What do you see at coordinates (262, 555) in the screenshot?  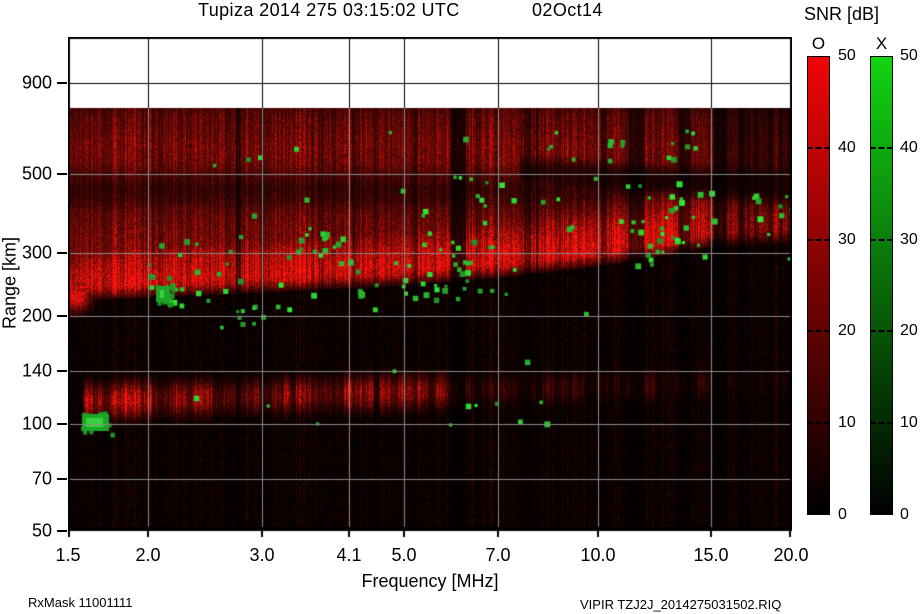 I see `x-tick-label: 3.0` at bounding box center [262, 555].